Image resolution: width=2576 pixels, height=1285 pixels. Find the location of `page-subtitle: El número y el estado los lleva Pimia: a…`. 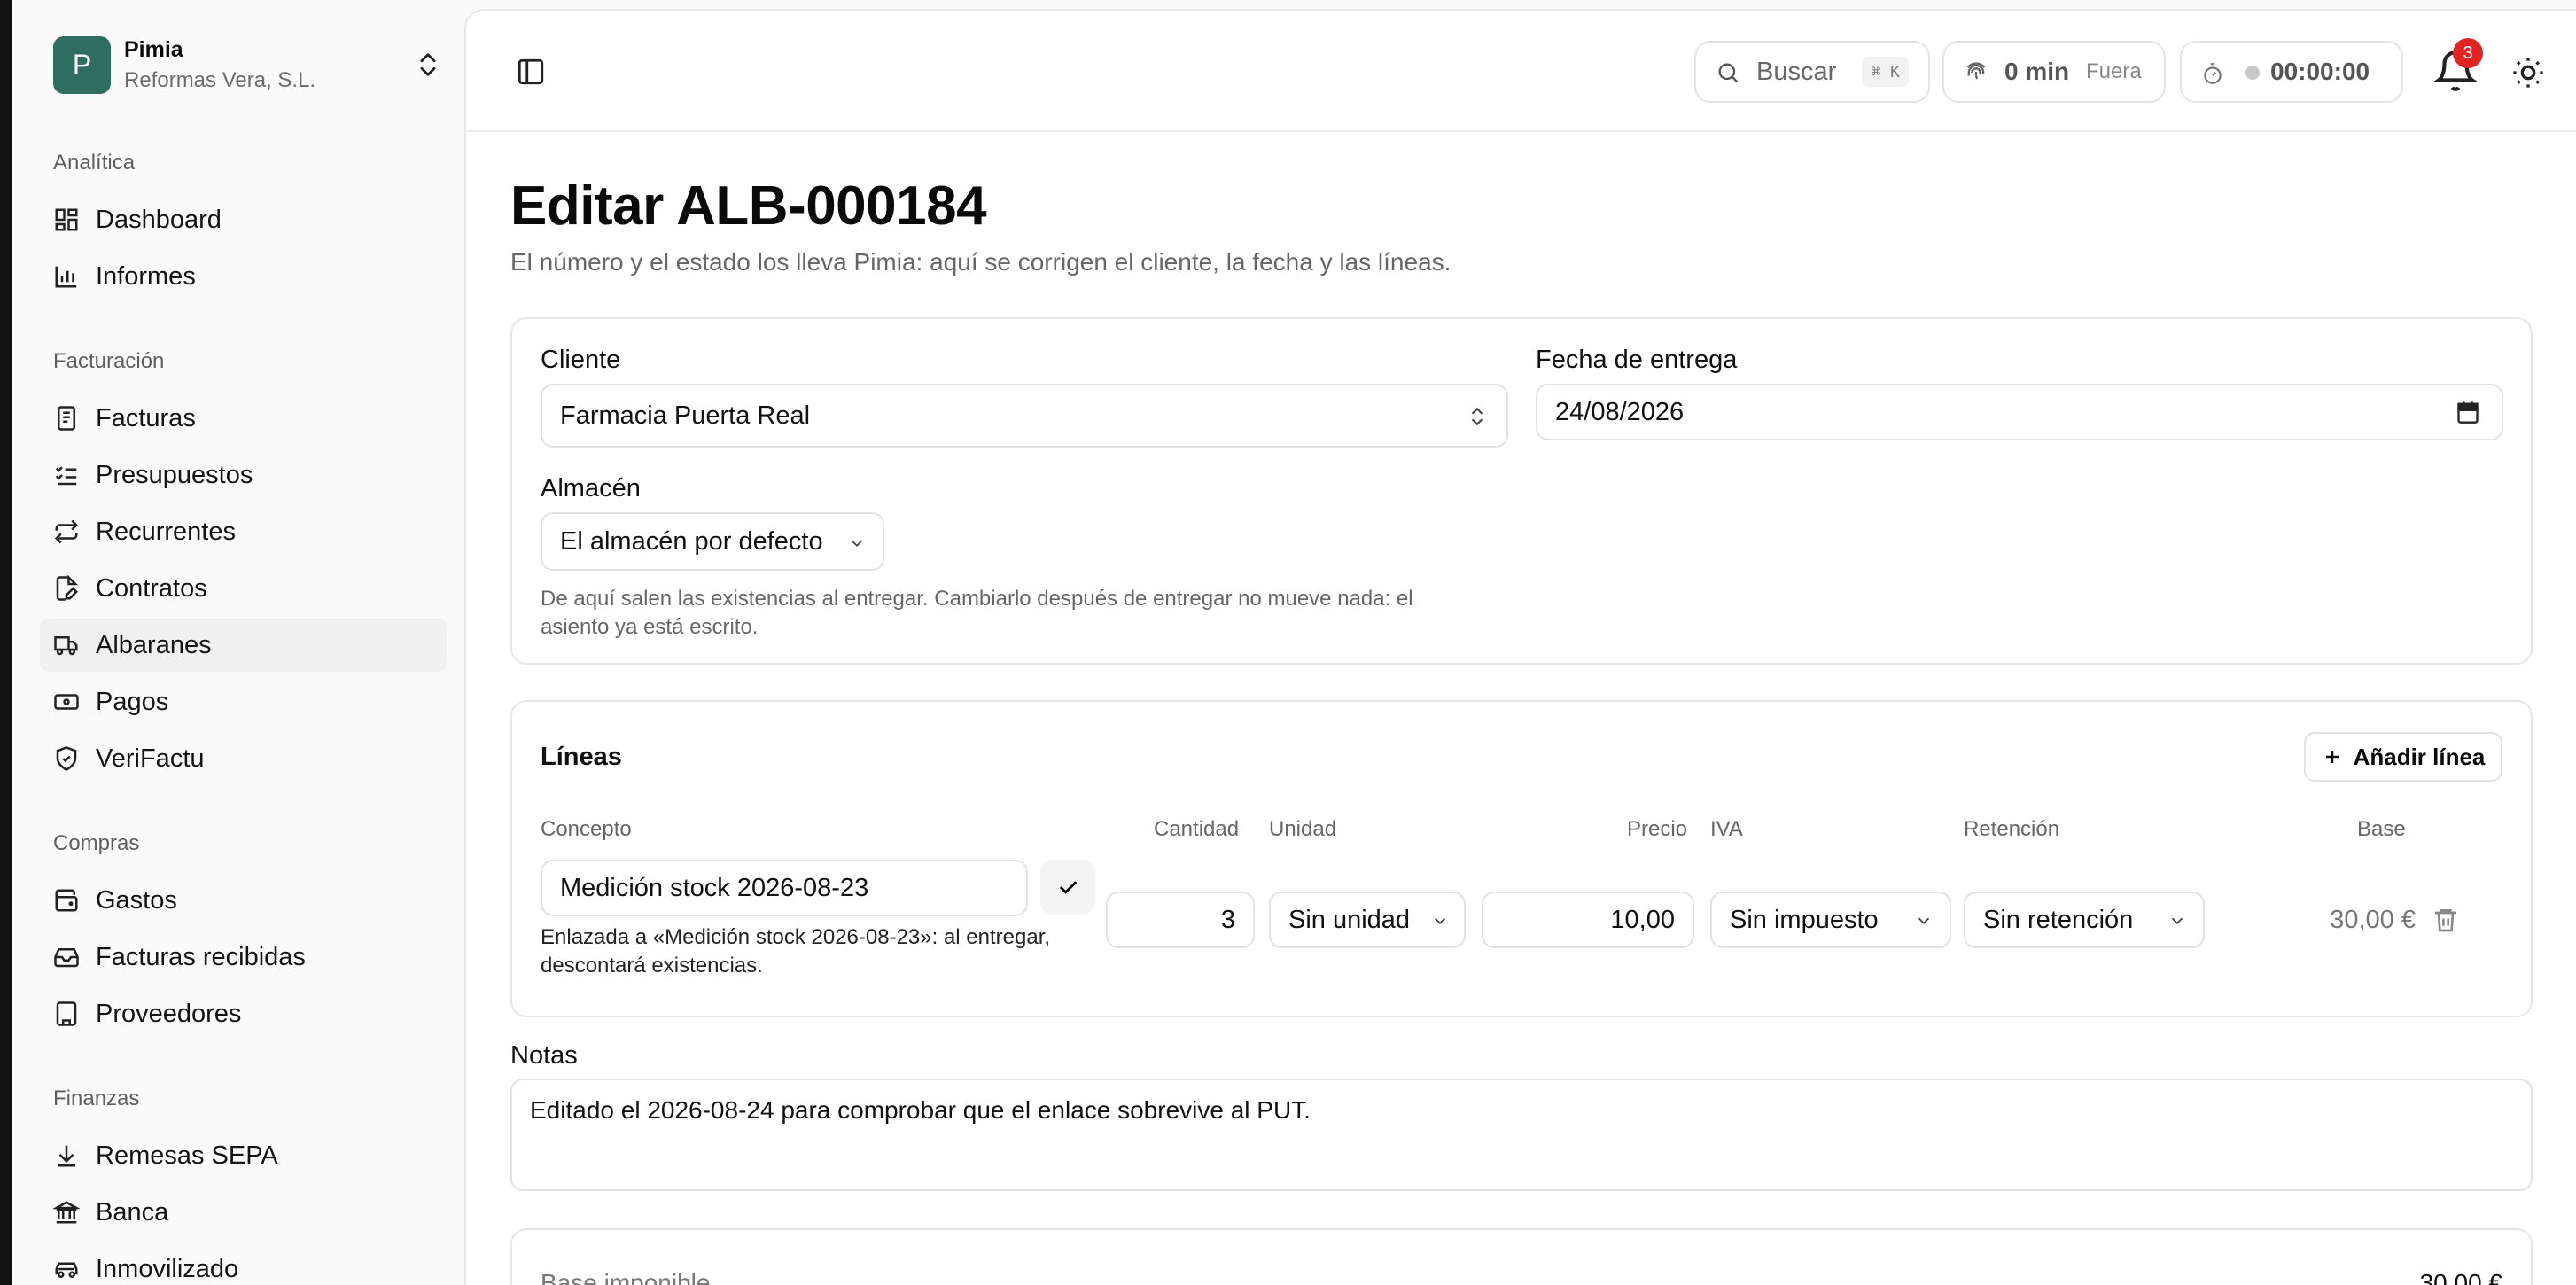

page-subtitle: El número y el estado los lleva Pimia: a… is located at coordinates (981, 262).